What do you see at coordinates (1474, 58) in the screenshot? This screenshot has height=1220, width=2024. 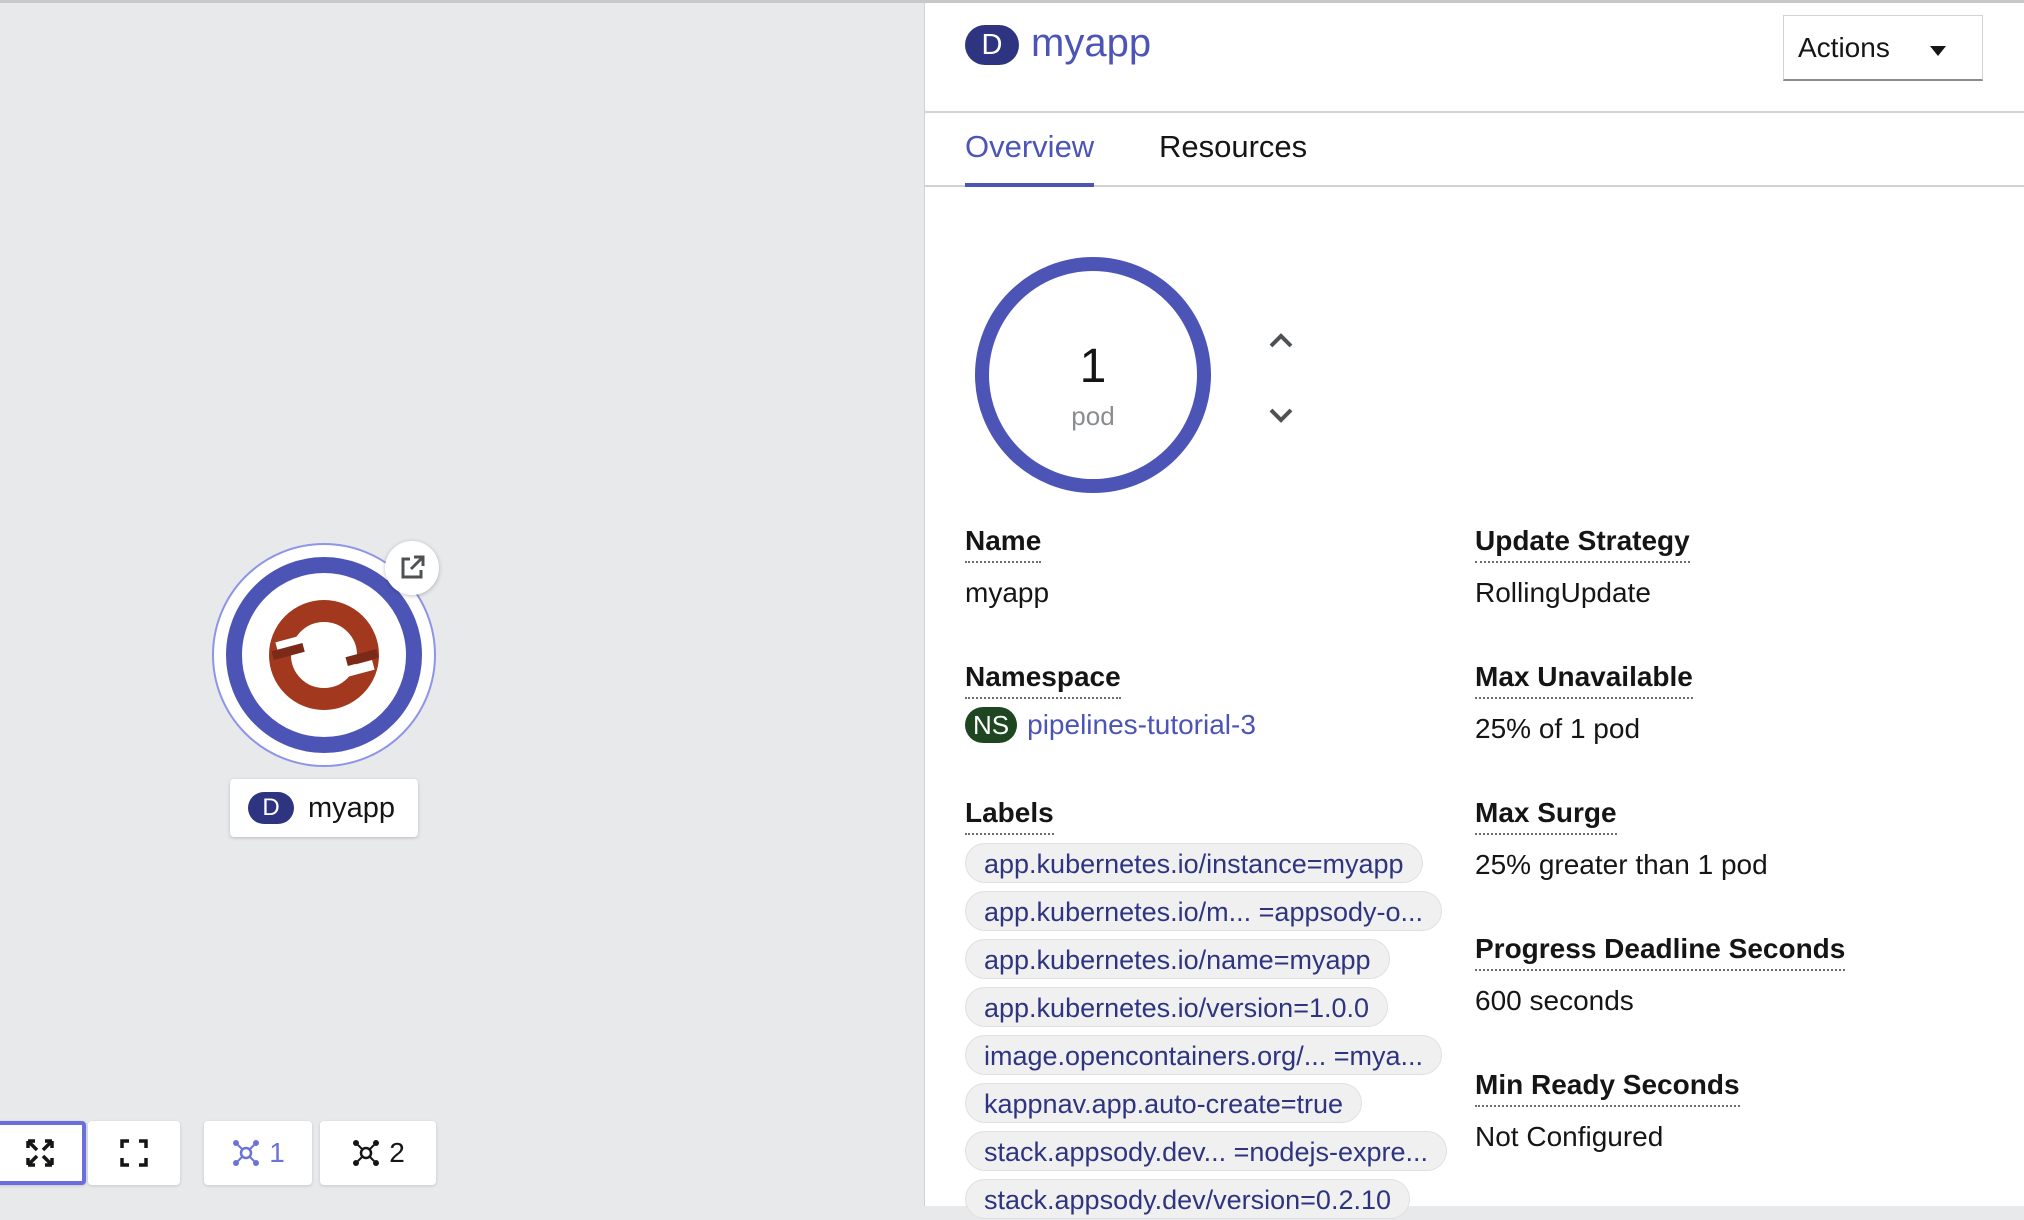 I see `panel-header: D myapp Actions` at bounding box center [1474, 58].